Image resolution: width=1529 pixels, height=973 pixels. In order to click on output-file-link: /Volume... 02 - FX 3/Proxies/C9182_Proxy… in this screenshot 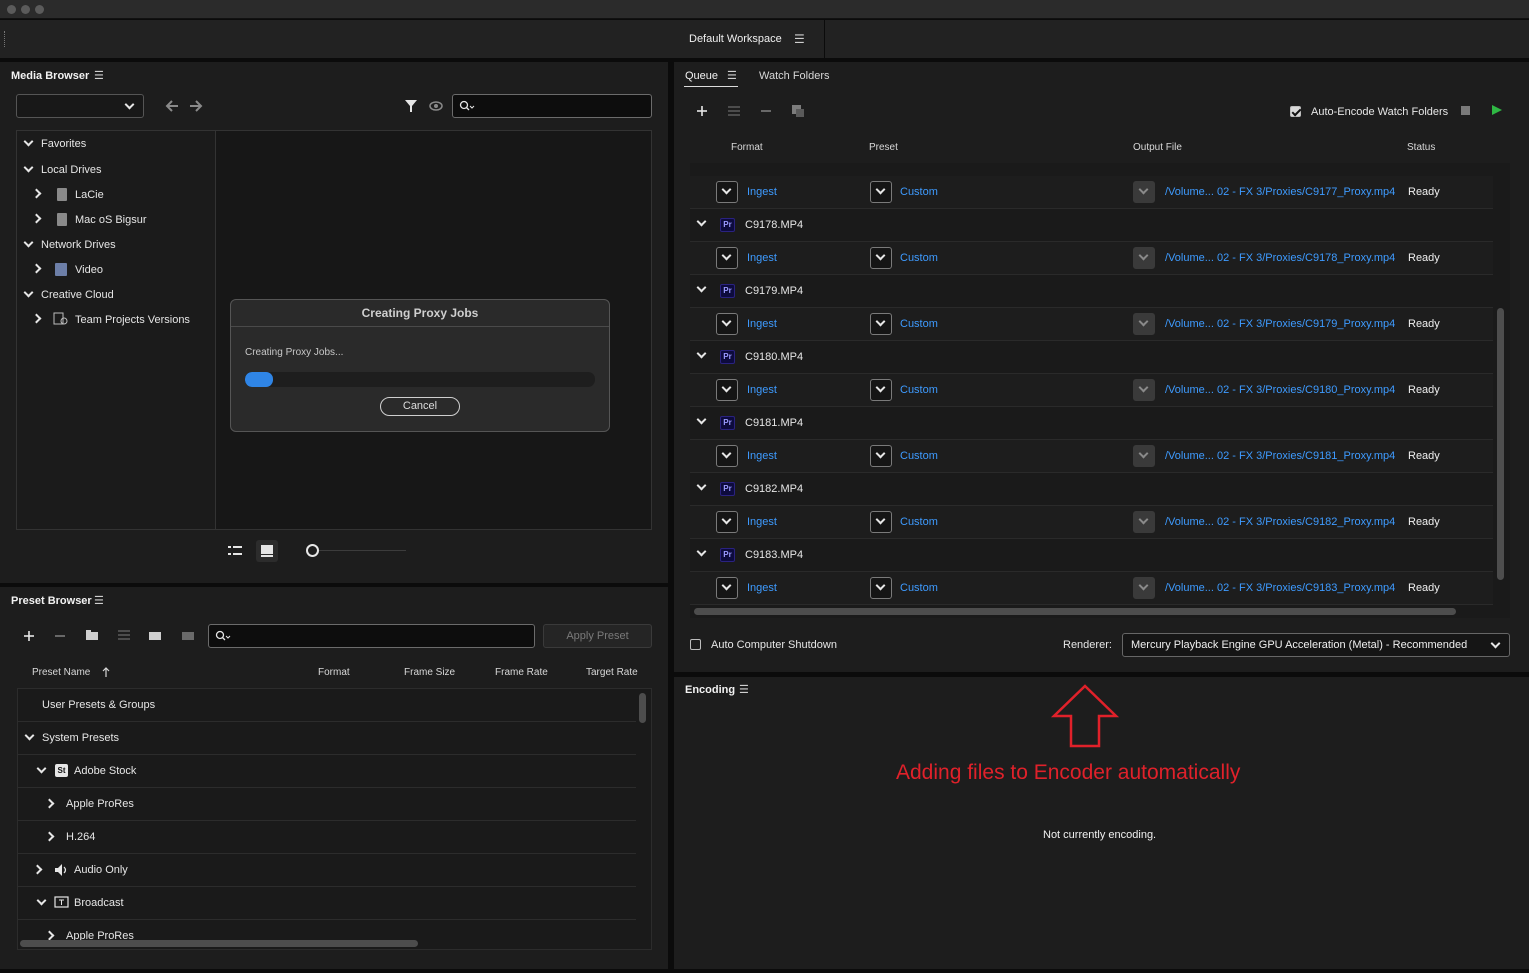, I will do `click(1280, 522)`.